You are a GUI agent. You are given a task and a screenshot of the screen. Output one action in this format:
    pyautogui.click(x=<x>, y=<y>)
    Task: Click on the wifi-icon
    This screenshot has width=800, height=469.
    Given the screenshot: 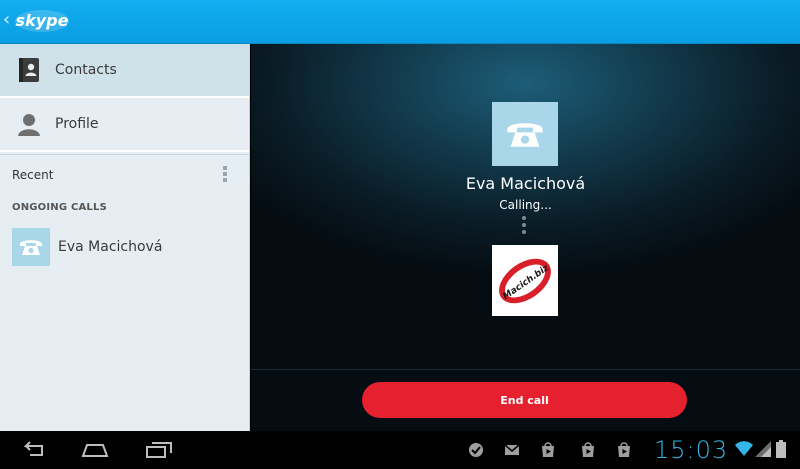 What is the action you would take?
    pyautogui.click(x=744, y=448)
    